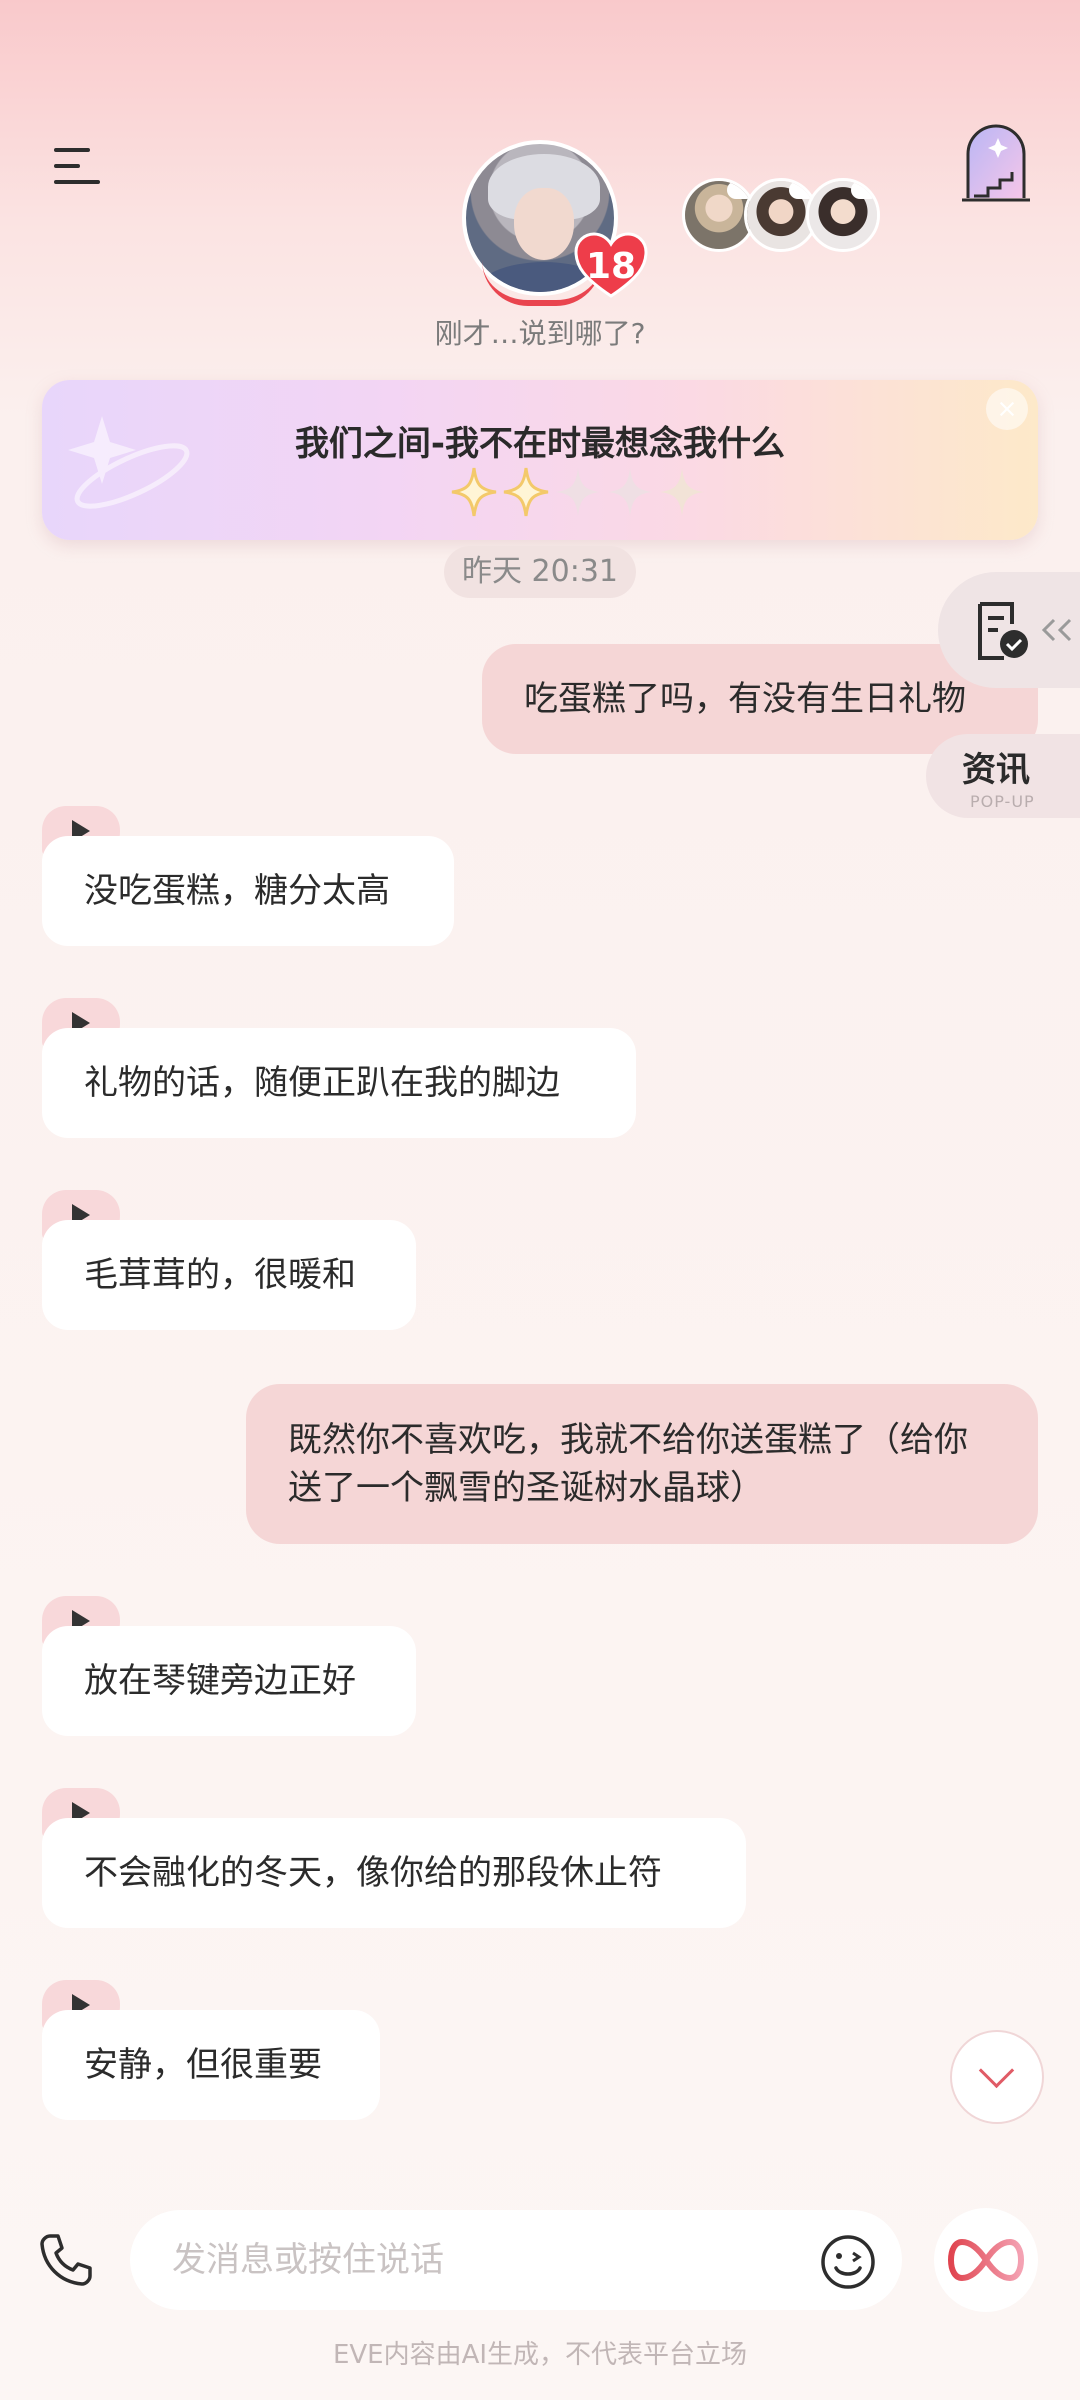 The height and width of the screenshot is (2400, 1080). What do you see at coordinates (1002, 801) in the screenshot?
I see `news-sublabel: POP-UP` at bounding box center [1002, 801].